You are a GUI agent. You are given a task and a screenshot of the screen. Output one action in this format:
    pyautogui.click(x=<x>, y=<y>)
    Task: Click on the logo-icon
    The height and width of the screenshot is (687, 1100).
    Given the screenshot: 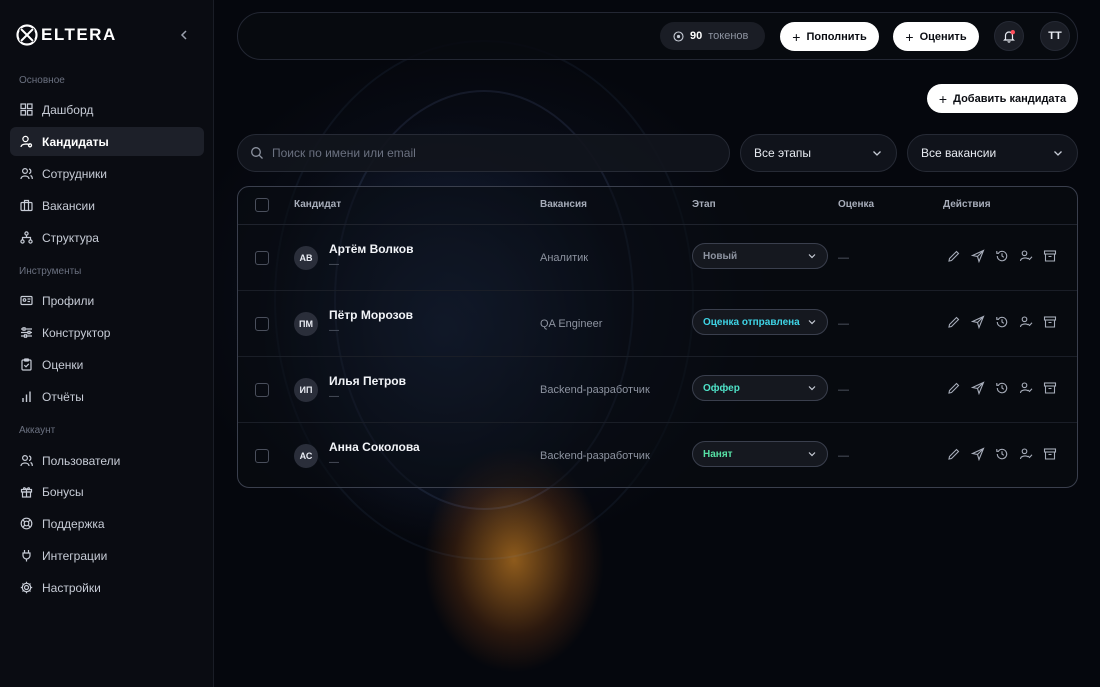 What is the action you would take?
    pyautogui.click(x=27, y=35)
    